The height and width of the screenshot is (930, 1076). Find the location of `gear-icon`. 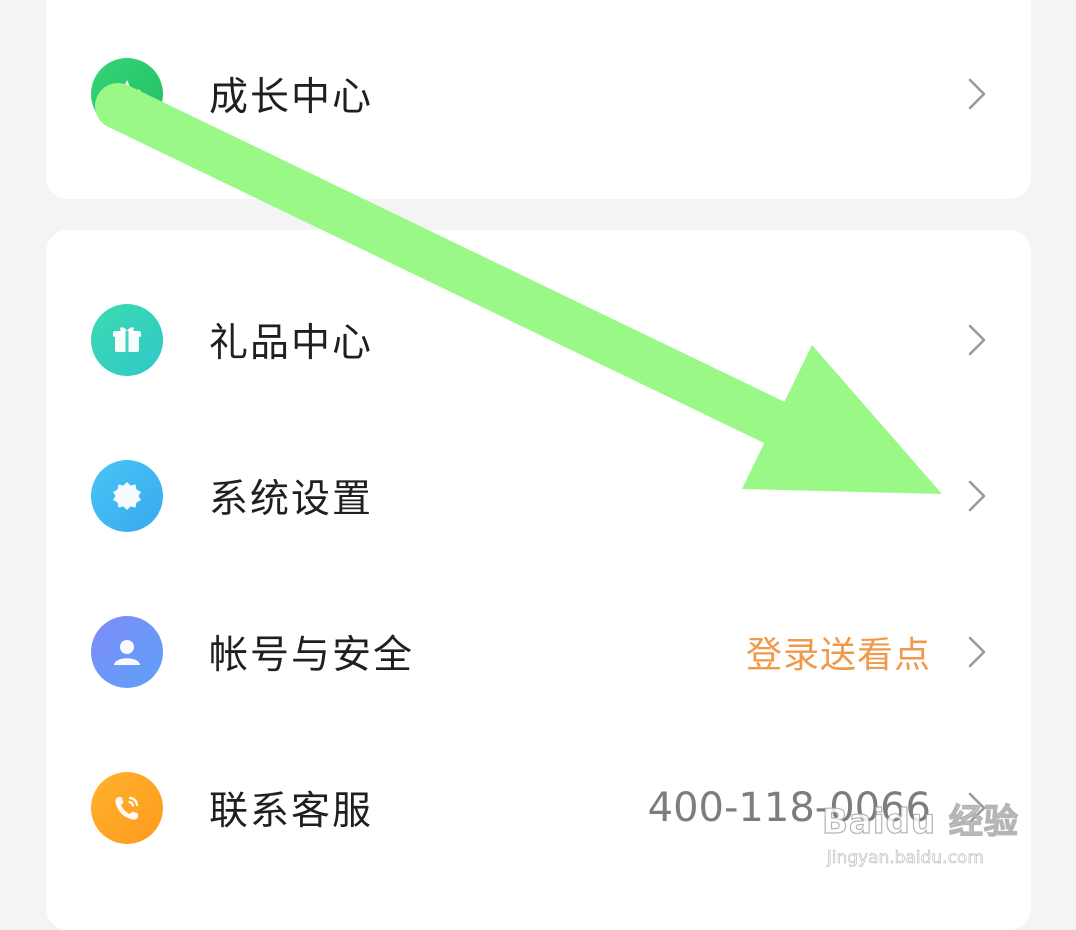

gear-icon is located at coordinates (127, 496).